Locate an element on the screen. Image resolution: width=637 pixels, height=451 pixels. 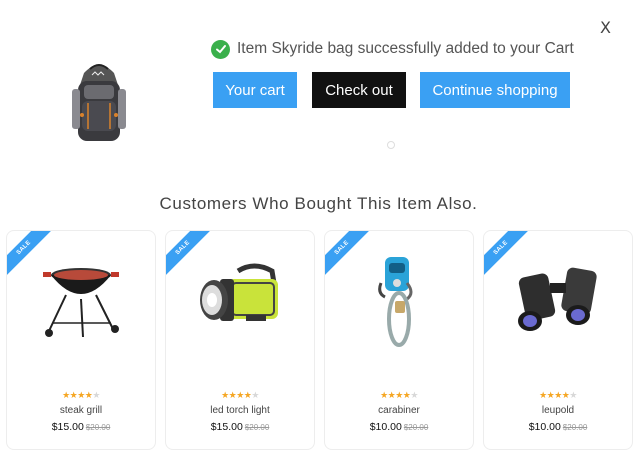
torch-icon is located at coordinates (239, 292).